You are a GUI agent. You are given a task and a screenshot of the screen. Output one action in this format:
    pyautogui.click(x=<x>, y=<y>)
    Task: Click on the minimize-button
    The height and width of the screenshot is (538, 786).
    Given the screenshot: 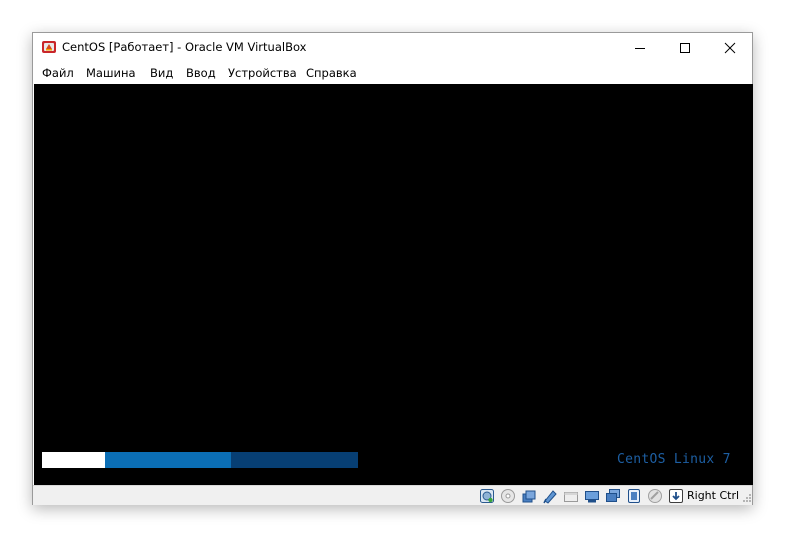 What is the action you would take?
    pyautogui.click(x=639, y=47)
    